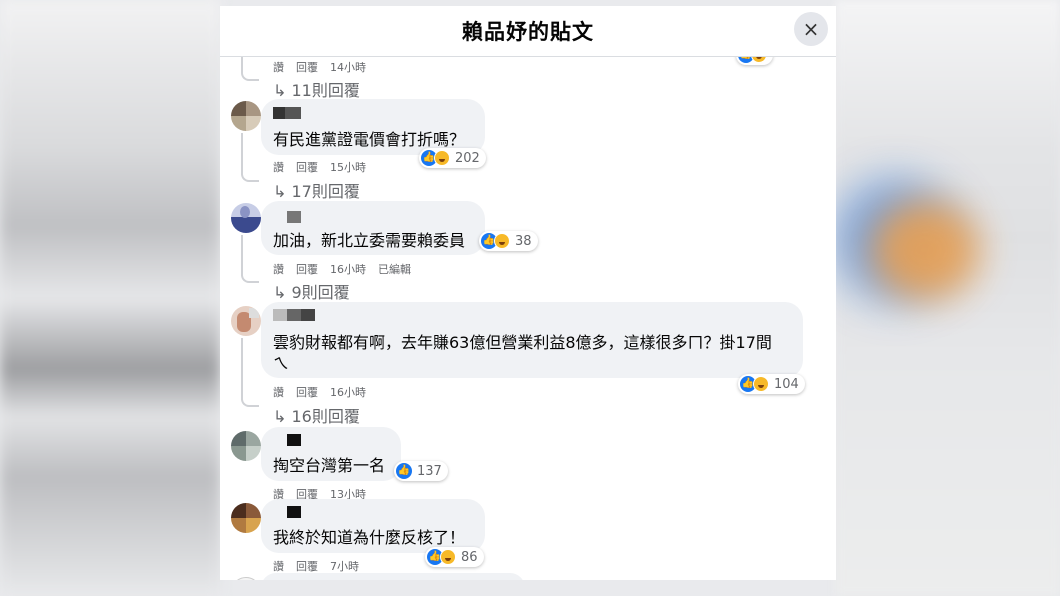 This screenshot has width=1060, height=596. What do you see at coordinates (393, 576) in the screenshot?
I see `comment-bubble` at bounding box center [393, 576].